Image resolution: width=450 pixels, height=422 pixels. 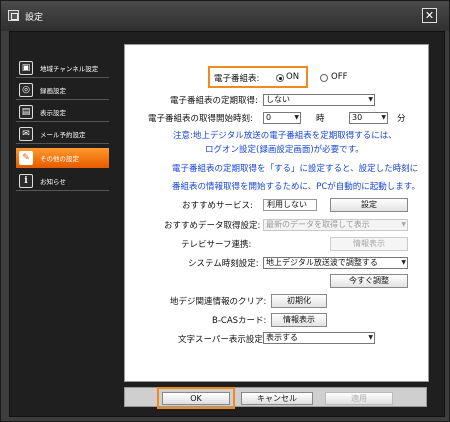 What do you see at coordinates (369, 281) in the screenshot?
I see `adjust-now-button: 今すぐ調整` at bounding box center [369, 281].